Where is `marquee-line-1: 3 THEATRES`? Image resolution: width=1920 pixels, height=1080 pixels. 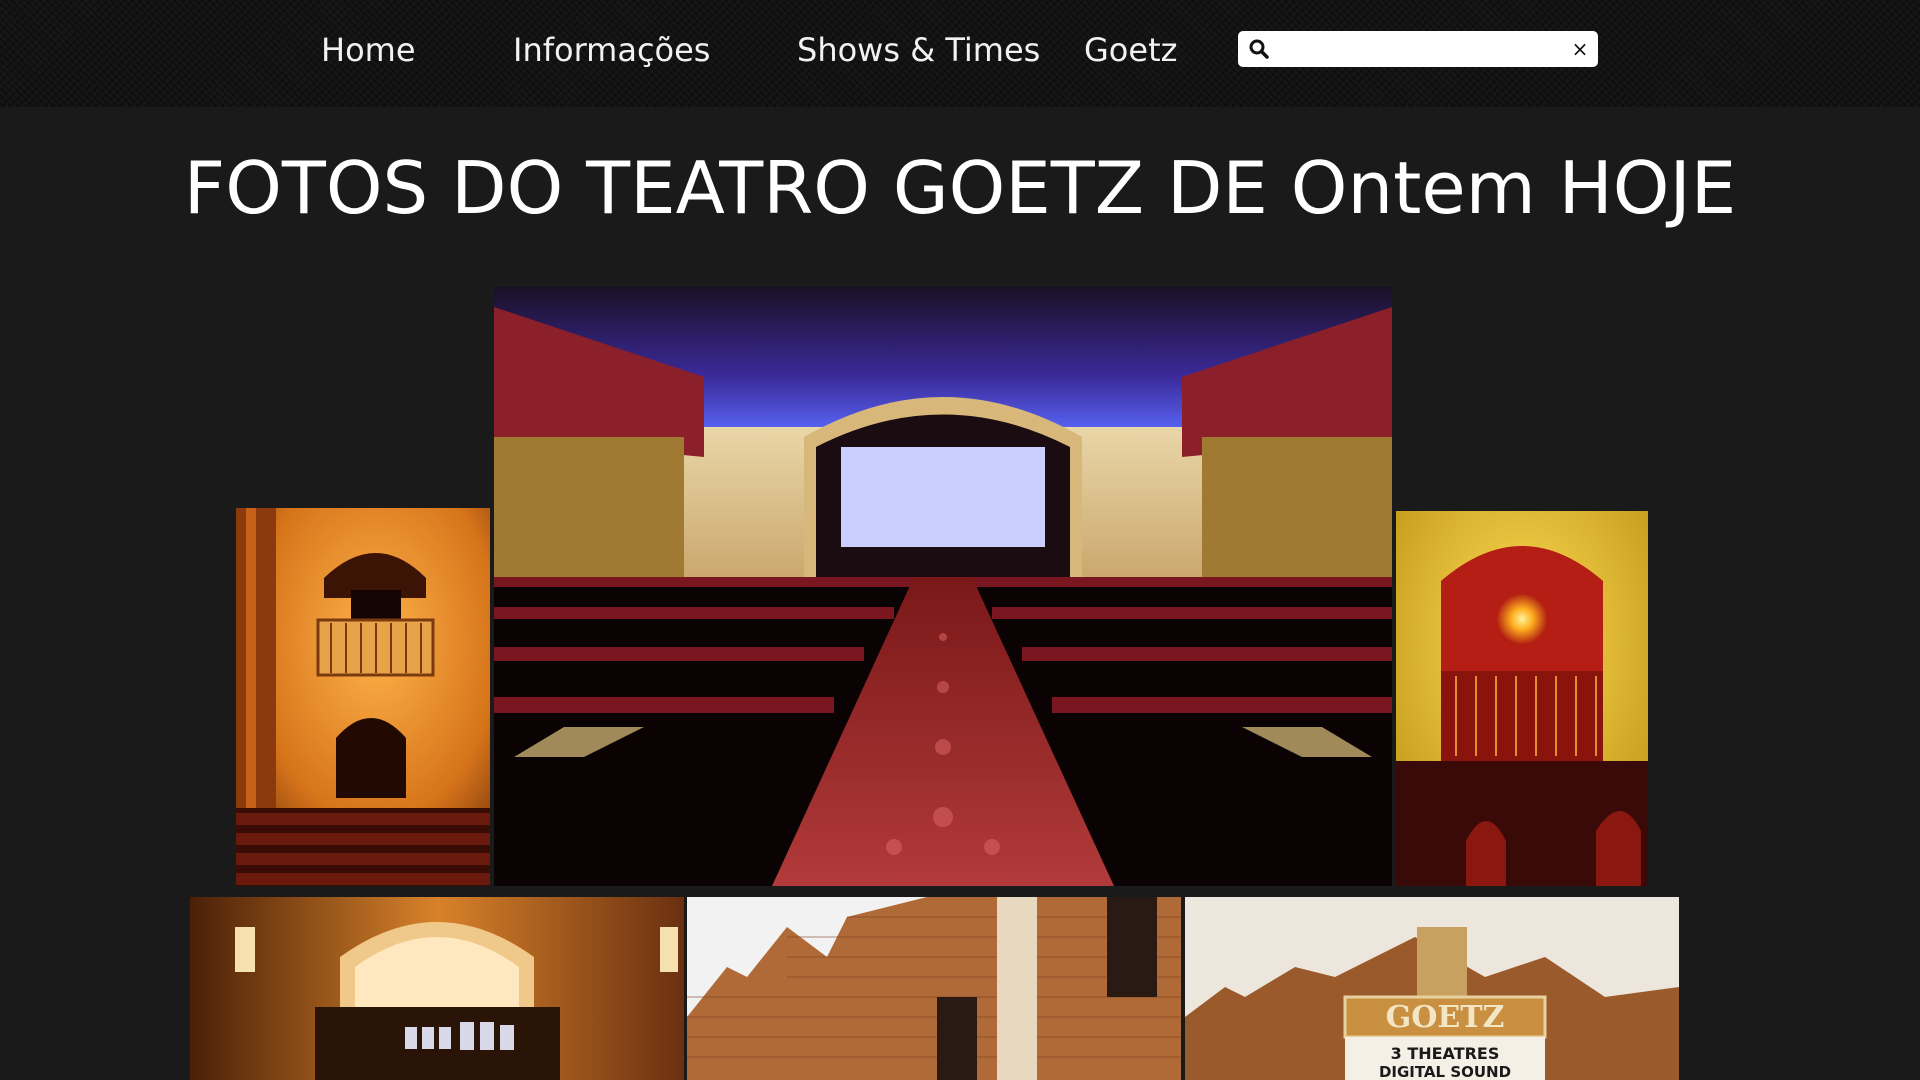 marquee-line-1: 3 THEATRES is located at coordinates (1445, 1053).